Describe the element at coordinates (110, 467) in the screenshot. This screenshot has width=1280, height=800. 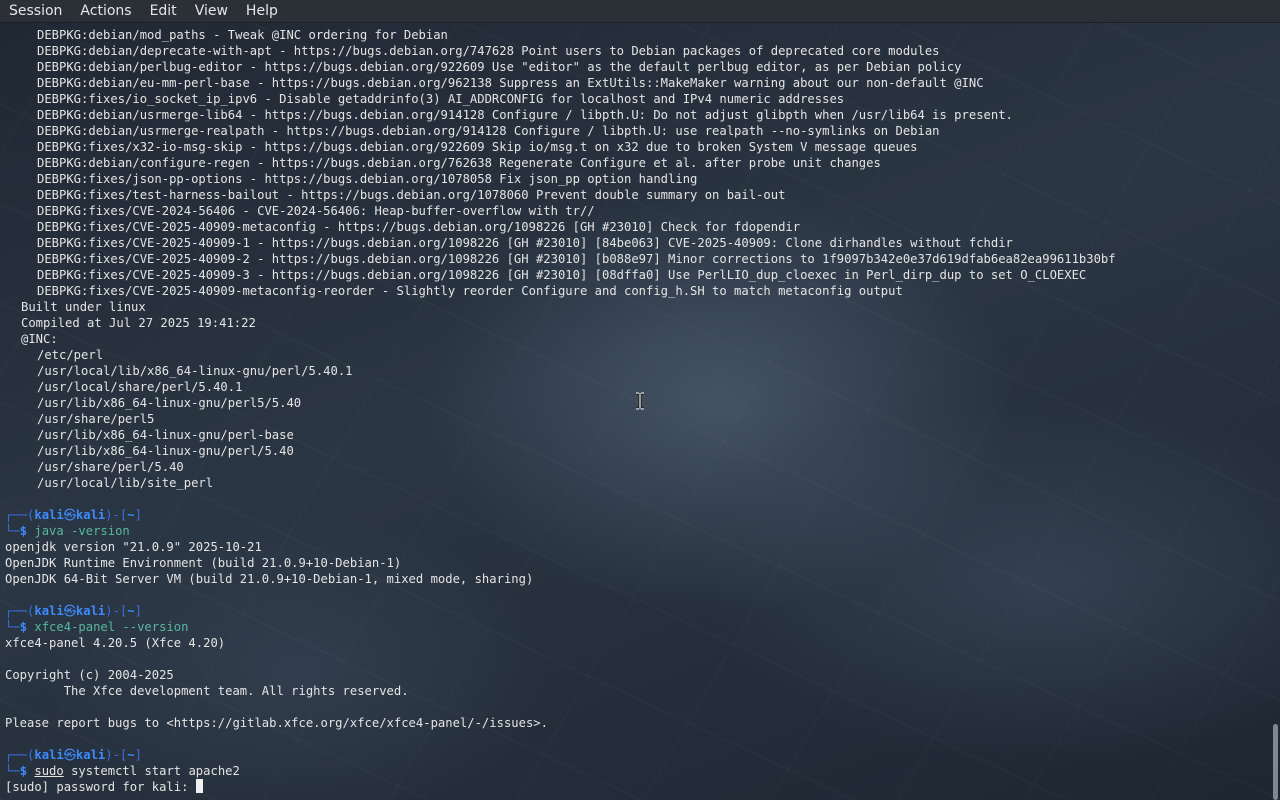
I see `perl-inc-path: /usr/share/perl/5.40` at that location.